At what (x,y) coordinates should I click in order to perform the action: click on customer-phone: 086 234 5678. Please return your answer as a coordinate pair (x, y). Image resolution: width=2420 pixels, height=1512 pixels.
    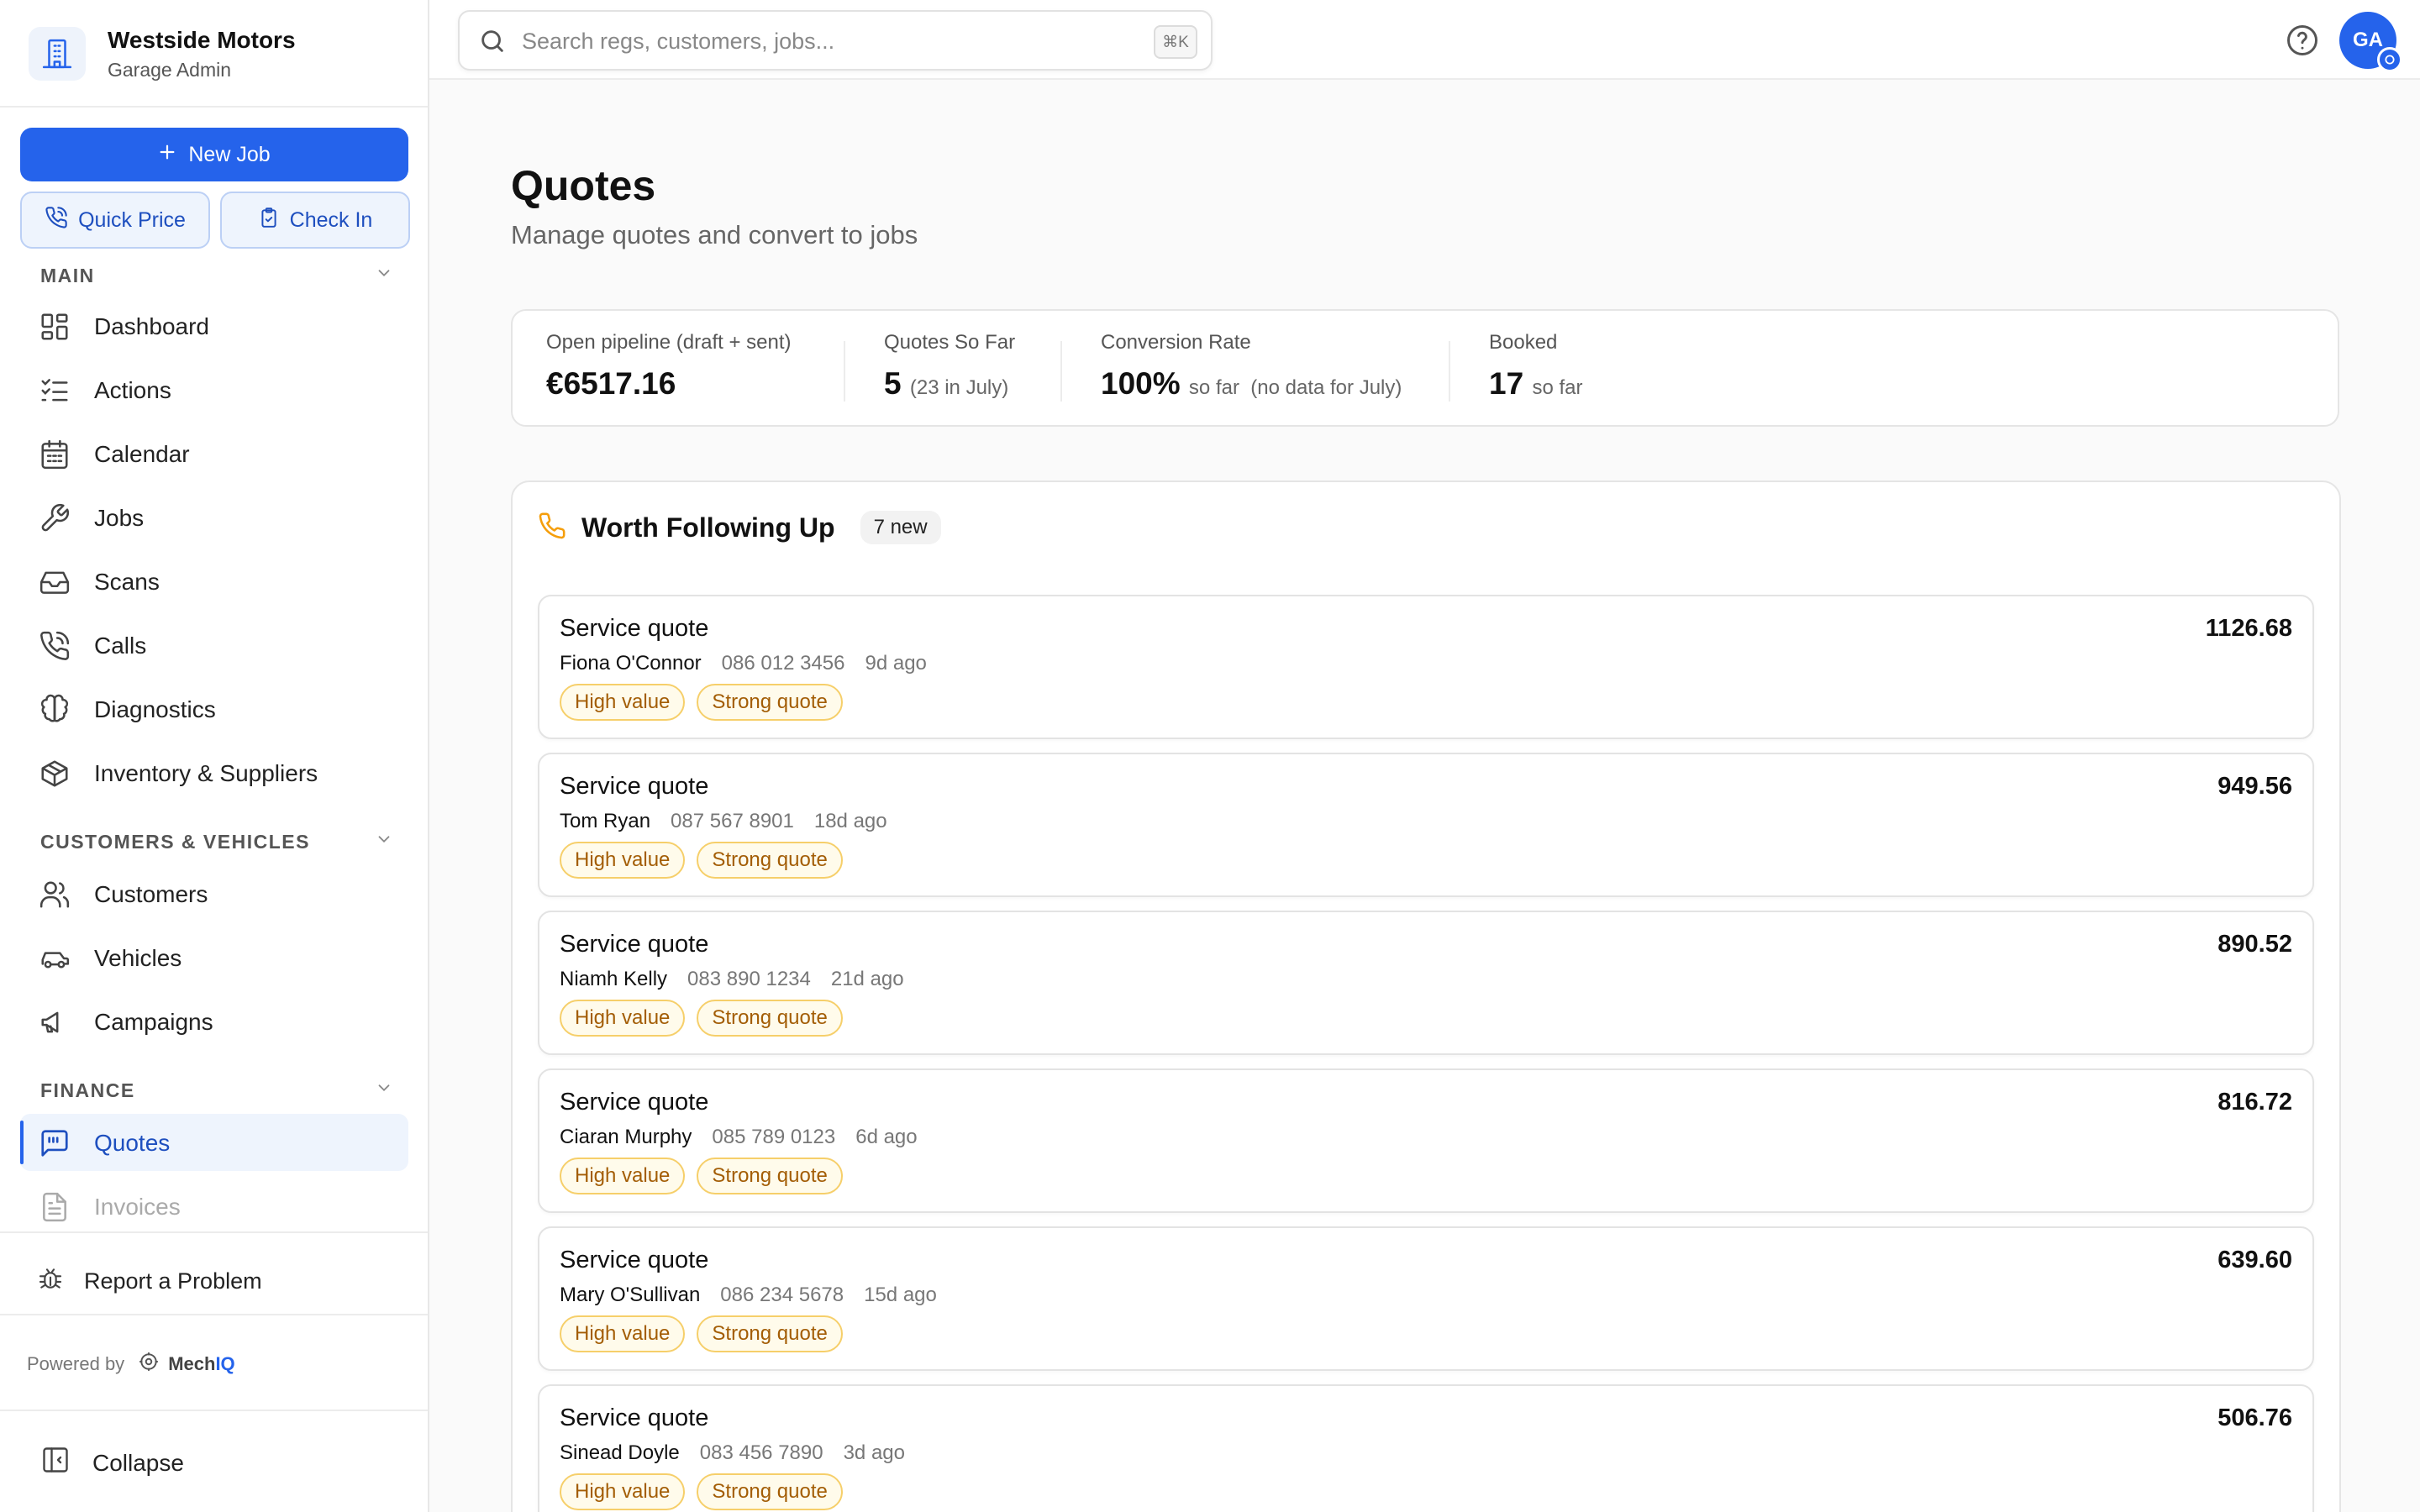
    Looking at the image, I should click on (782, 1295).